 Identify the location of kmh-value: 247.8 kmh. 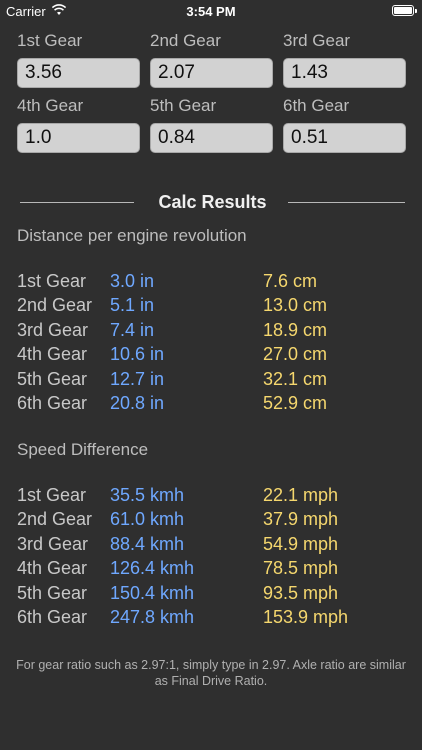
(152, 616).